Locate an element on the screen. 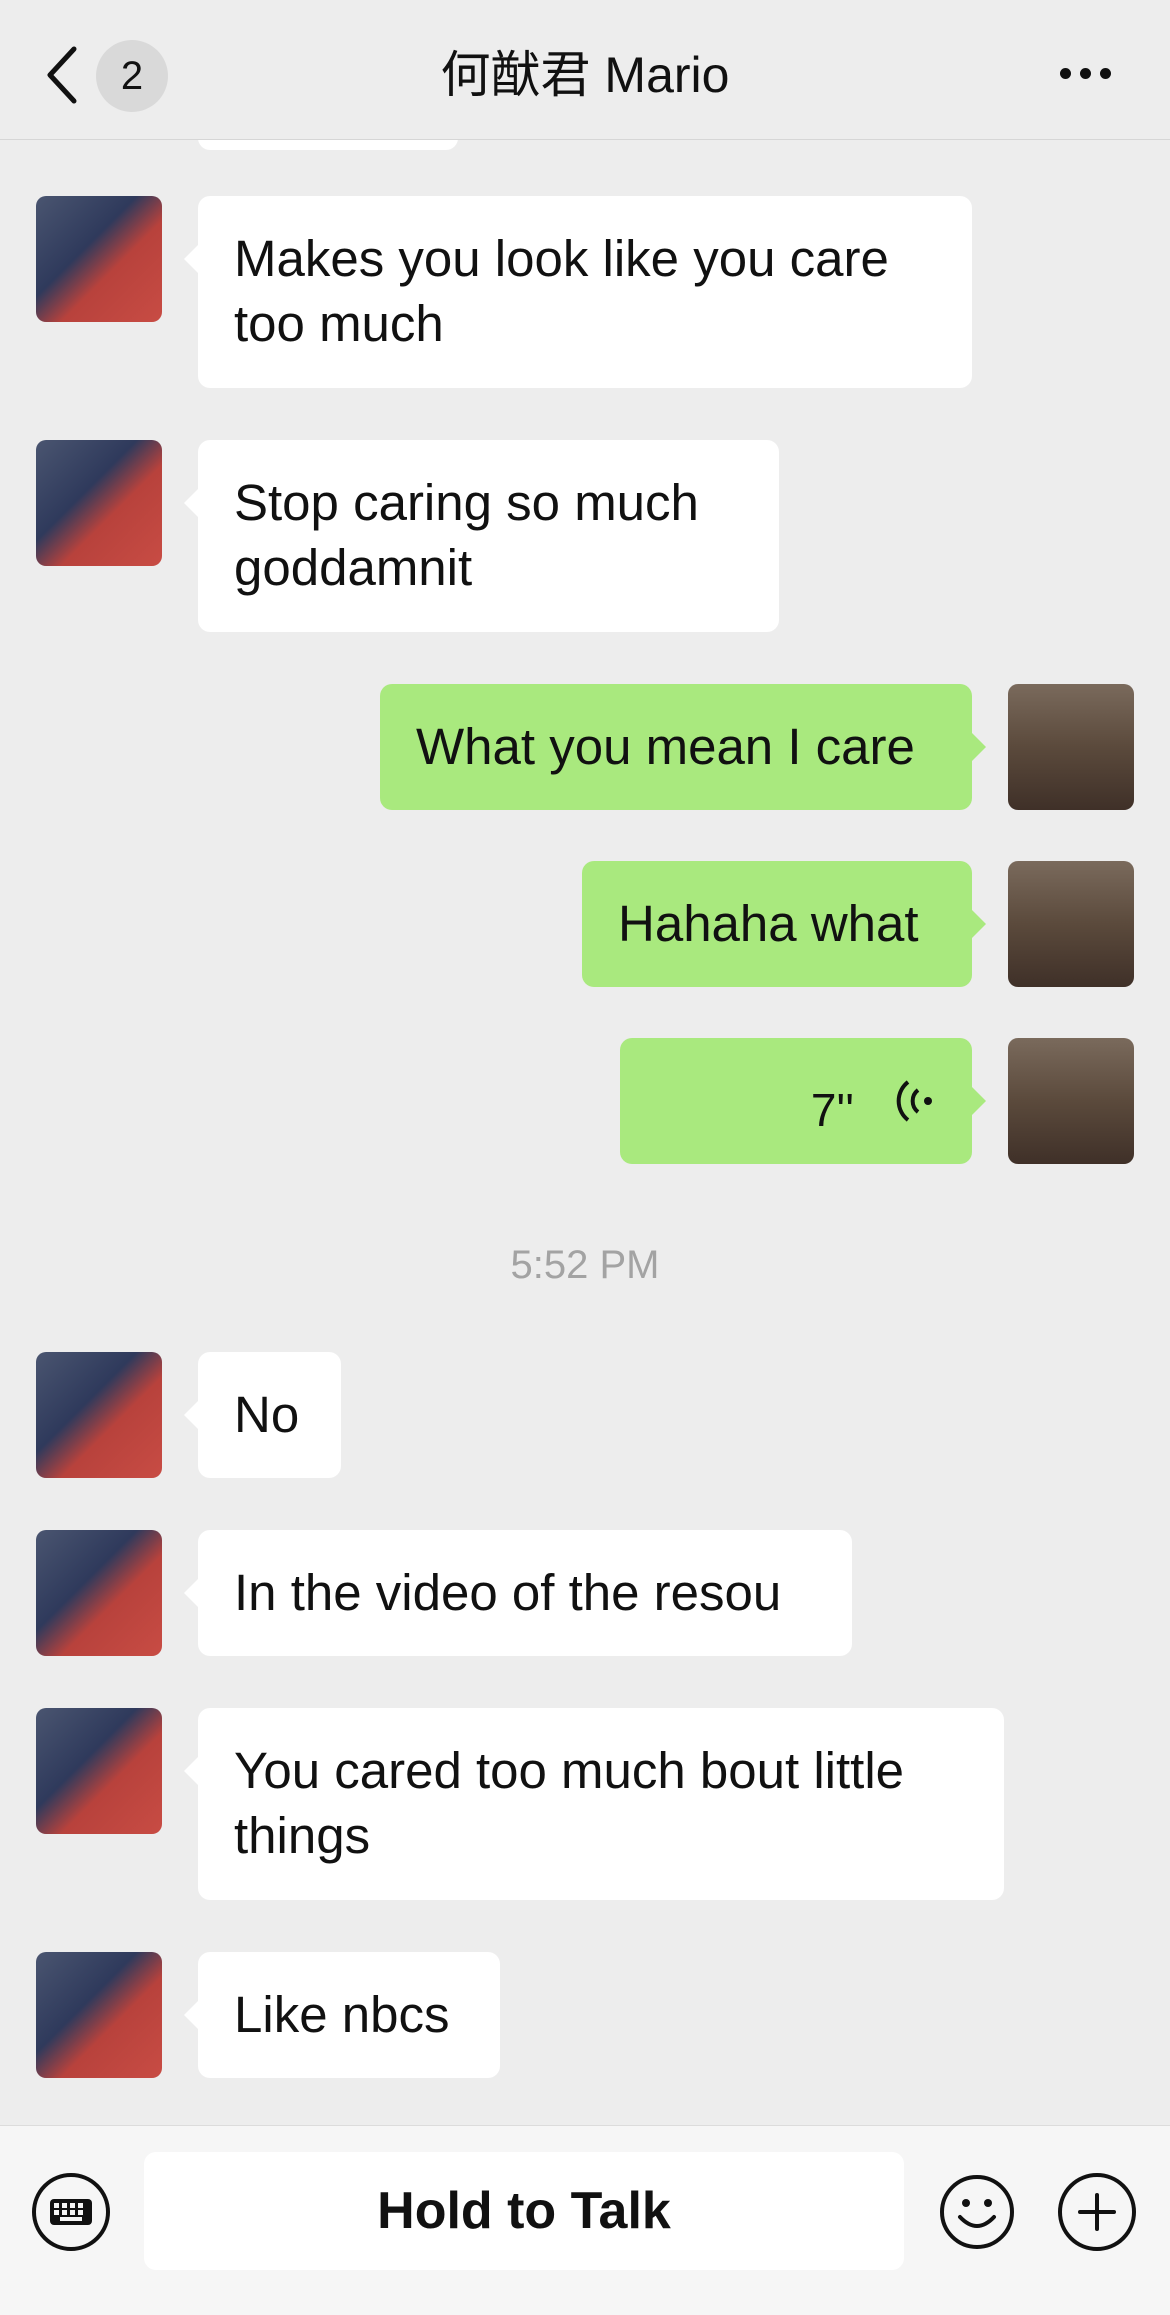 Image resolution: width=1170 pixels, height=2315 pixels. voice-wave-icon is located at coordinates (914, 1101).